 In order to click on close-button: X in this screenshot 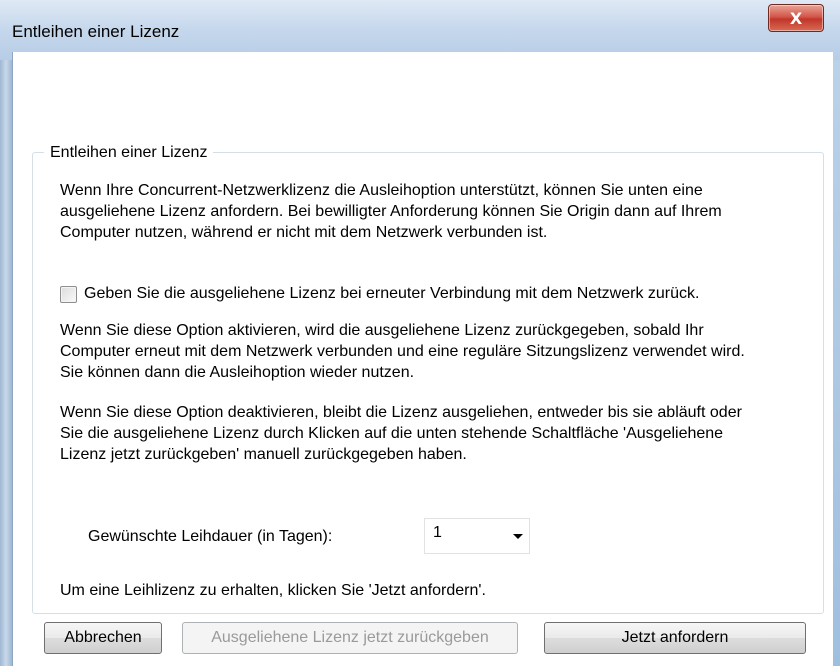, I will do `click(796, 18)`.